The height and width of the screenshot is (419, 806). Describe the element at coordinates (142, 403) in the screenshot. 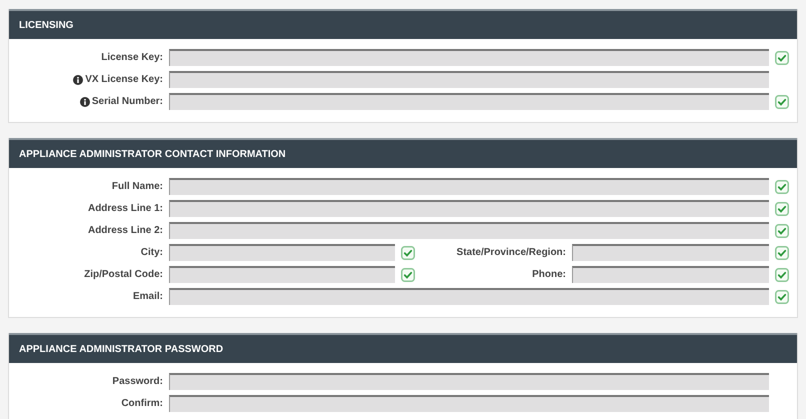

I see `field-label: Confirm:` at that location.